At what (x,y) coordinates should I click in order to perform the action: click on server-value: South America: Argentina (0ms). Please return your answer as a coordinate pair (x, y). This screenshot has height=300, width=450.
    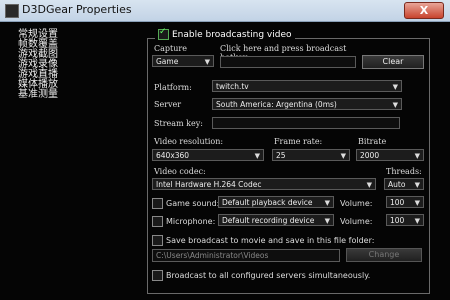
    Looking at the image, I should click on (276, 104).